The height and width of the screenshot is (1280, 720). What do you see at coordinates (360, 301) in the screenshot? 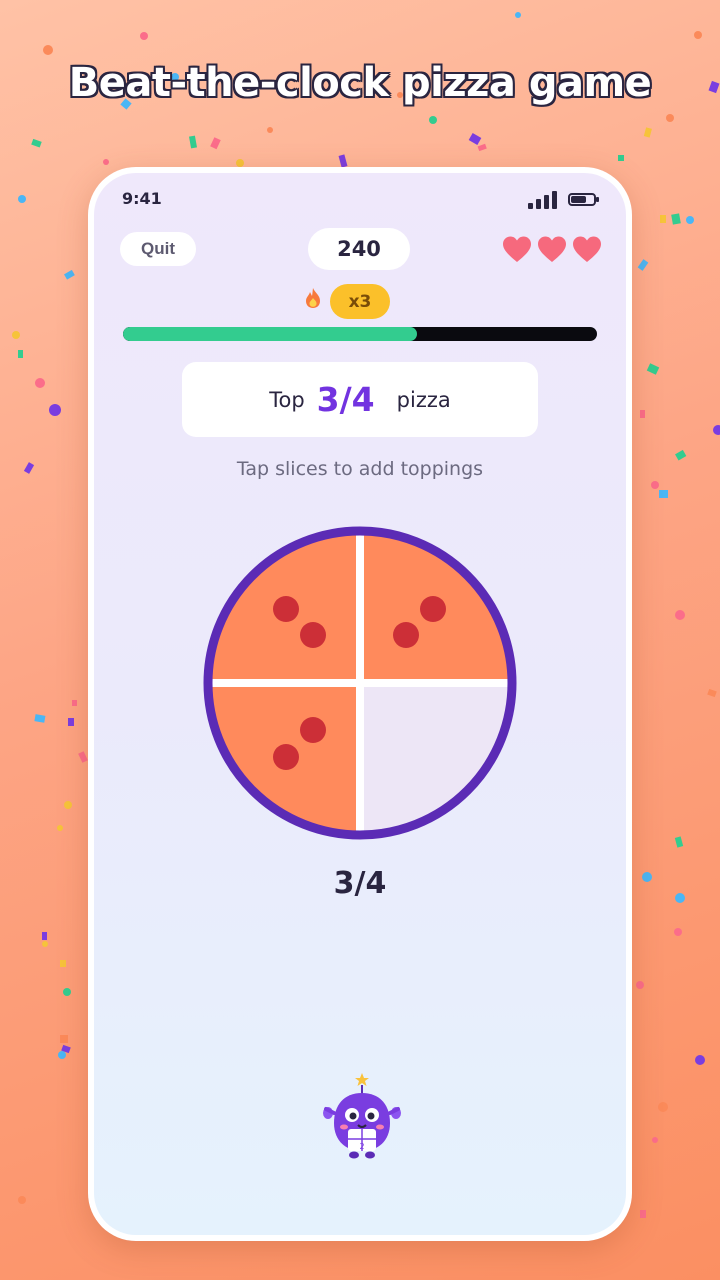
I see `streak-multiplier-badge: x3` at bounding box center [360, 301].